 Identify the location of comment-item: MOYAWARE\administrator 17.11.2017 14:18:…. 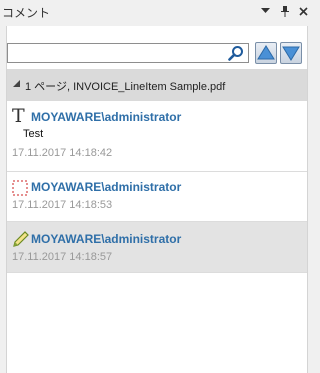
(157, 197).